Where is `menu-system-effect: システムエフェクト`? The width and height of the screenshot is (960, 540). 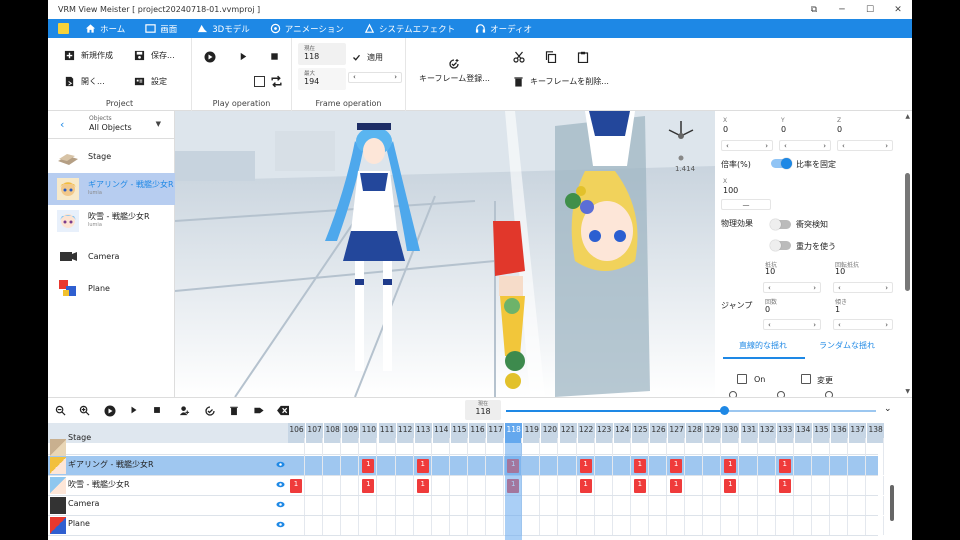 menu-system-effect: システムエフェクト is located at coordinates (409, 29).